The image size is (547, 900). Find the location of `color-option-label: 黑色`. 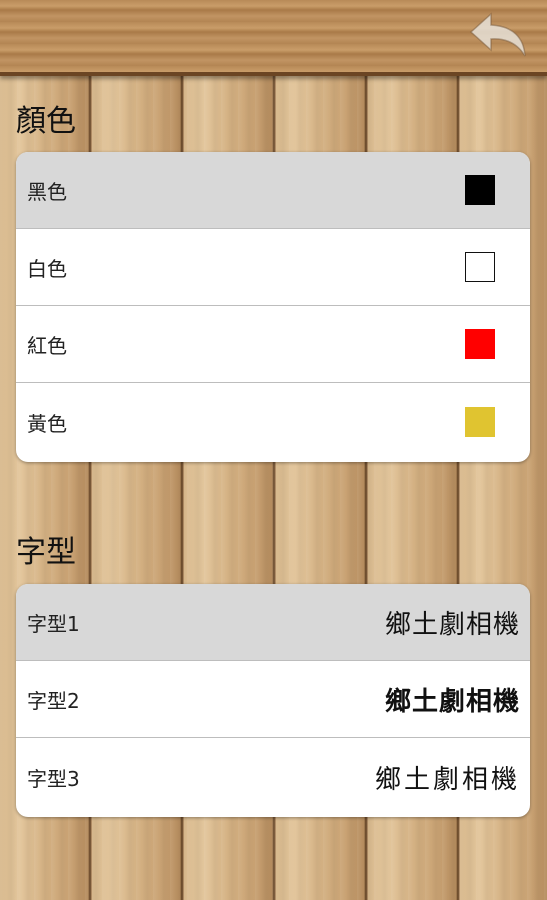

color-option-label: 黑色 is located at coordinates (47, 191).